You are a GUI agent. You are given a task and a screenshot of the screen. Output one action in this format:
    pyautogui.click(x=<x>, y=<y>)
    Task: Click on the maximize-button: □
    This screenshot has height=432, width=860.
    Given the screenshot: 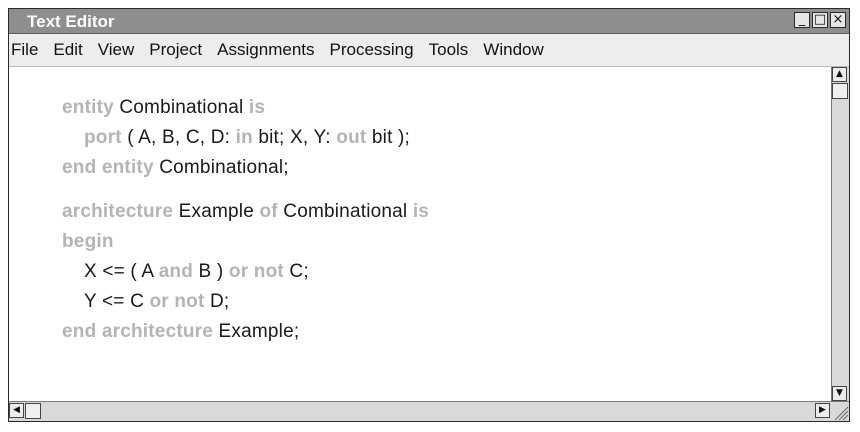 What is the action you would take?
    pyautogui.click(x=820, y=20)
    